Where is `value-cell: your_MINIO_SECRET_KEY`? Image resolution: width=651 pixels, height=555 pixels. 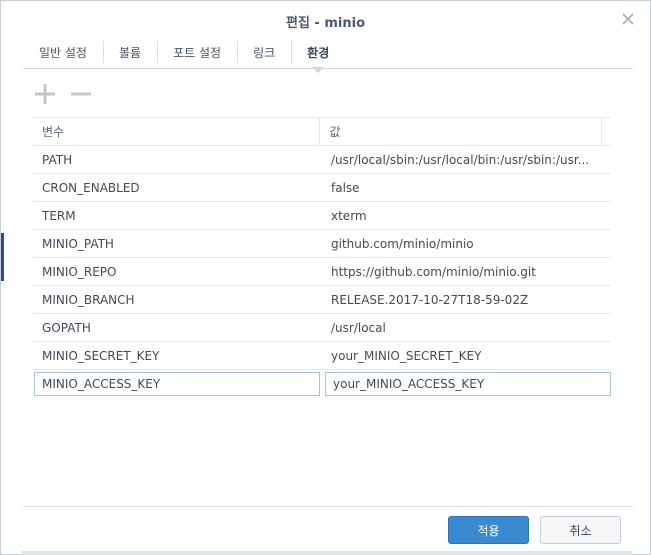
value-cell: your_MINIO_SECRET_KEY is located at coordinates (466, 355).